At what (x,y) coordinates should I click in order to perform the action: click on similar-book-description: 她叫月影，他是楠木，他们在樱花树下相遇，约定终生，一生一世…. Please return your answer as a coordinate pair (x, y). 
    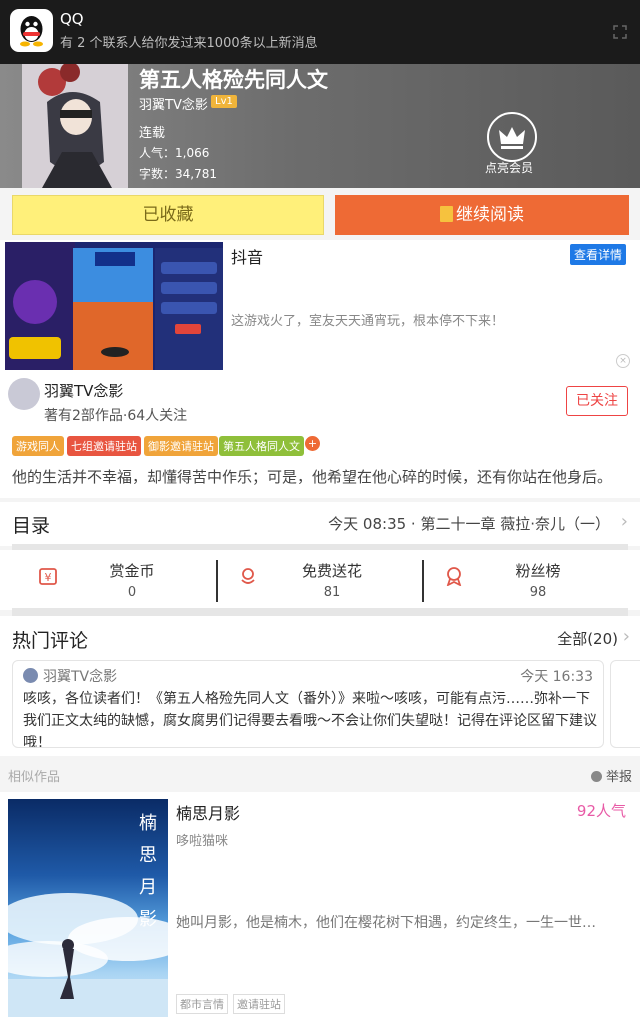
    Looking at the image, I should click on (386, 923).